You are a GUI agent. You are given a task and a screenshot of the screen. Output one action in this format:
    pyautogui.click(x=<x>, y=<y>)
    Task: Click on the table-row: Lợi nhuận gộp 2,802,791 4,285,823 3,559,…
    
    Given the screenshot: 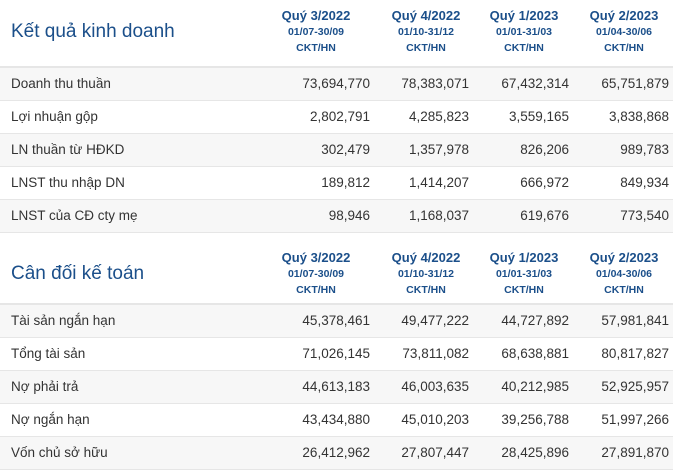 What is the action you would take?
    pyautogui.click(x=336, y=117)
    